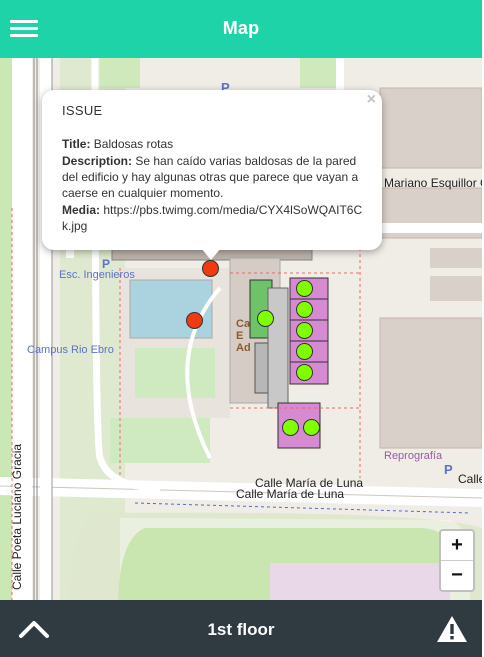  What do you see at coordinates (470, 479) in the screenshot?
I see `map-label-street-right: Calle` at bounding box center [470, 479].